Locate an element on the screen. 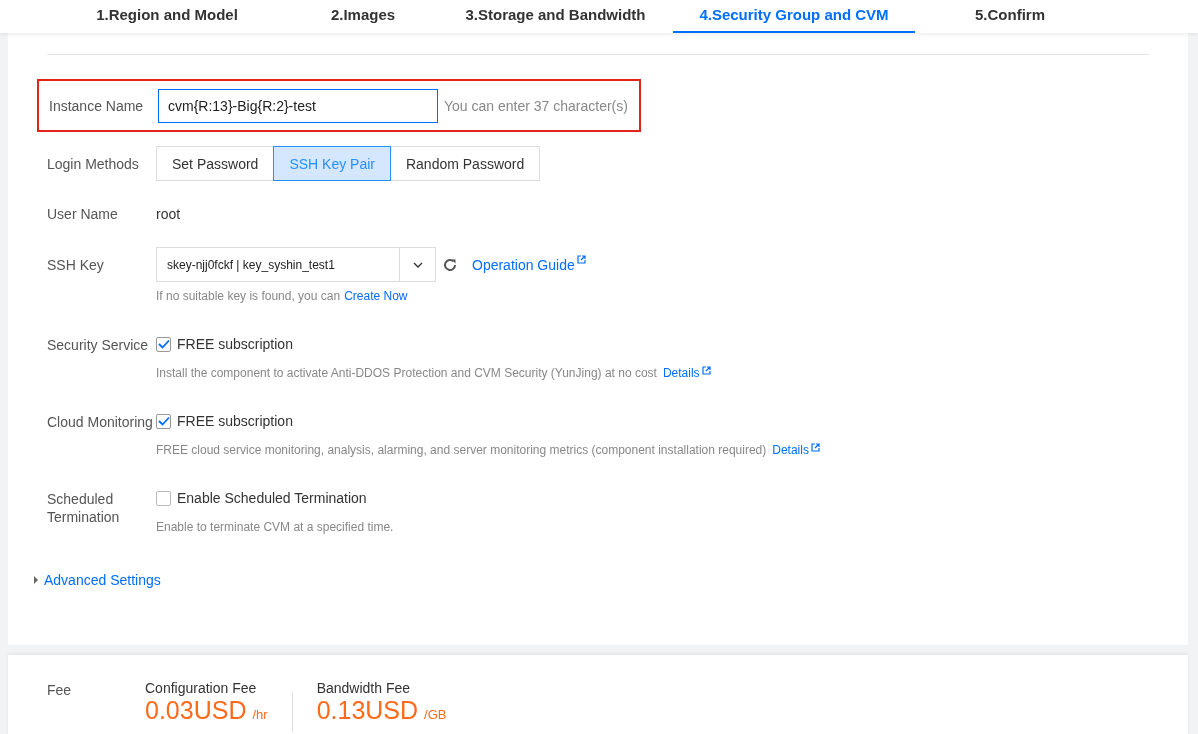  field-label: Cloud Monitoring is located at coordinates (100, 422).